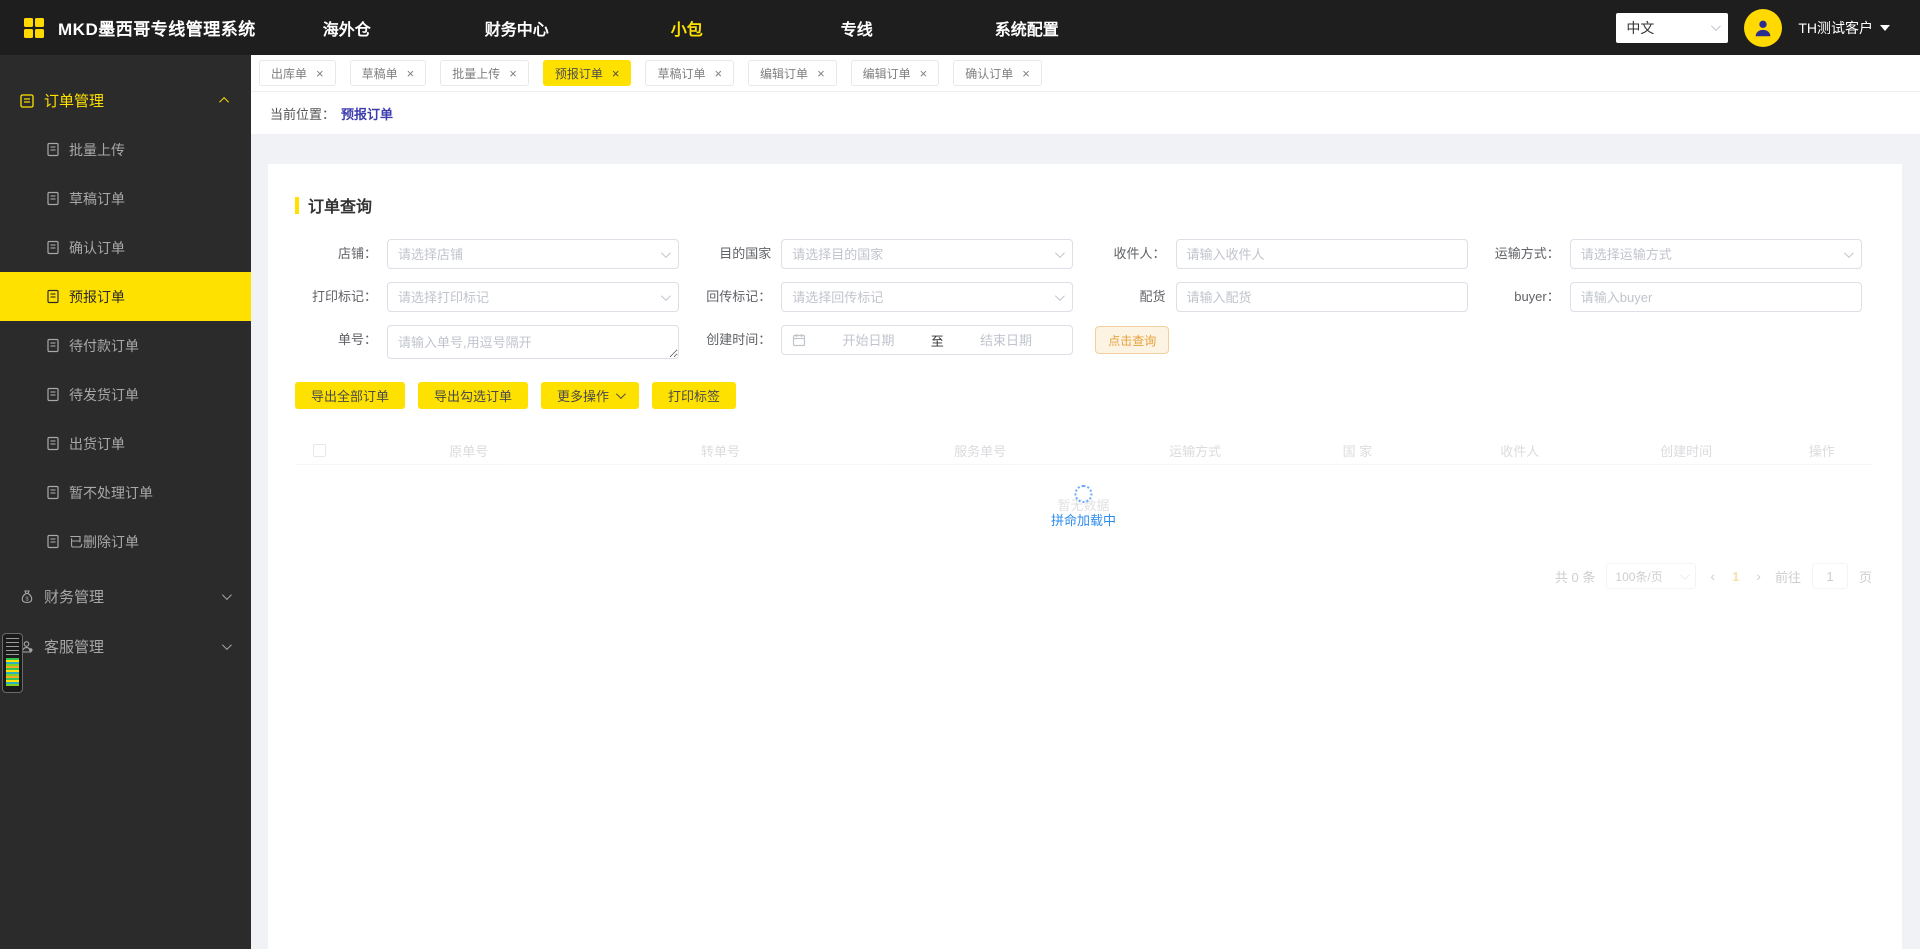 Image resolution: width=1920 pixels, height=949 pixels. I want to click on sidebar-item-pending-shipment-orders: 待发货订单, so click(125, 394).